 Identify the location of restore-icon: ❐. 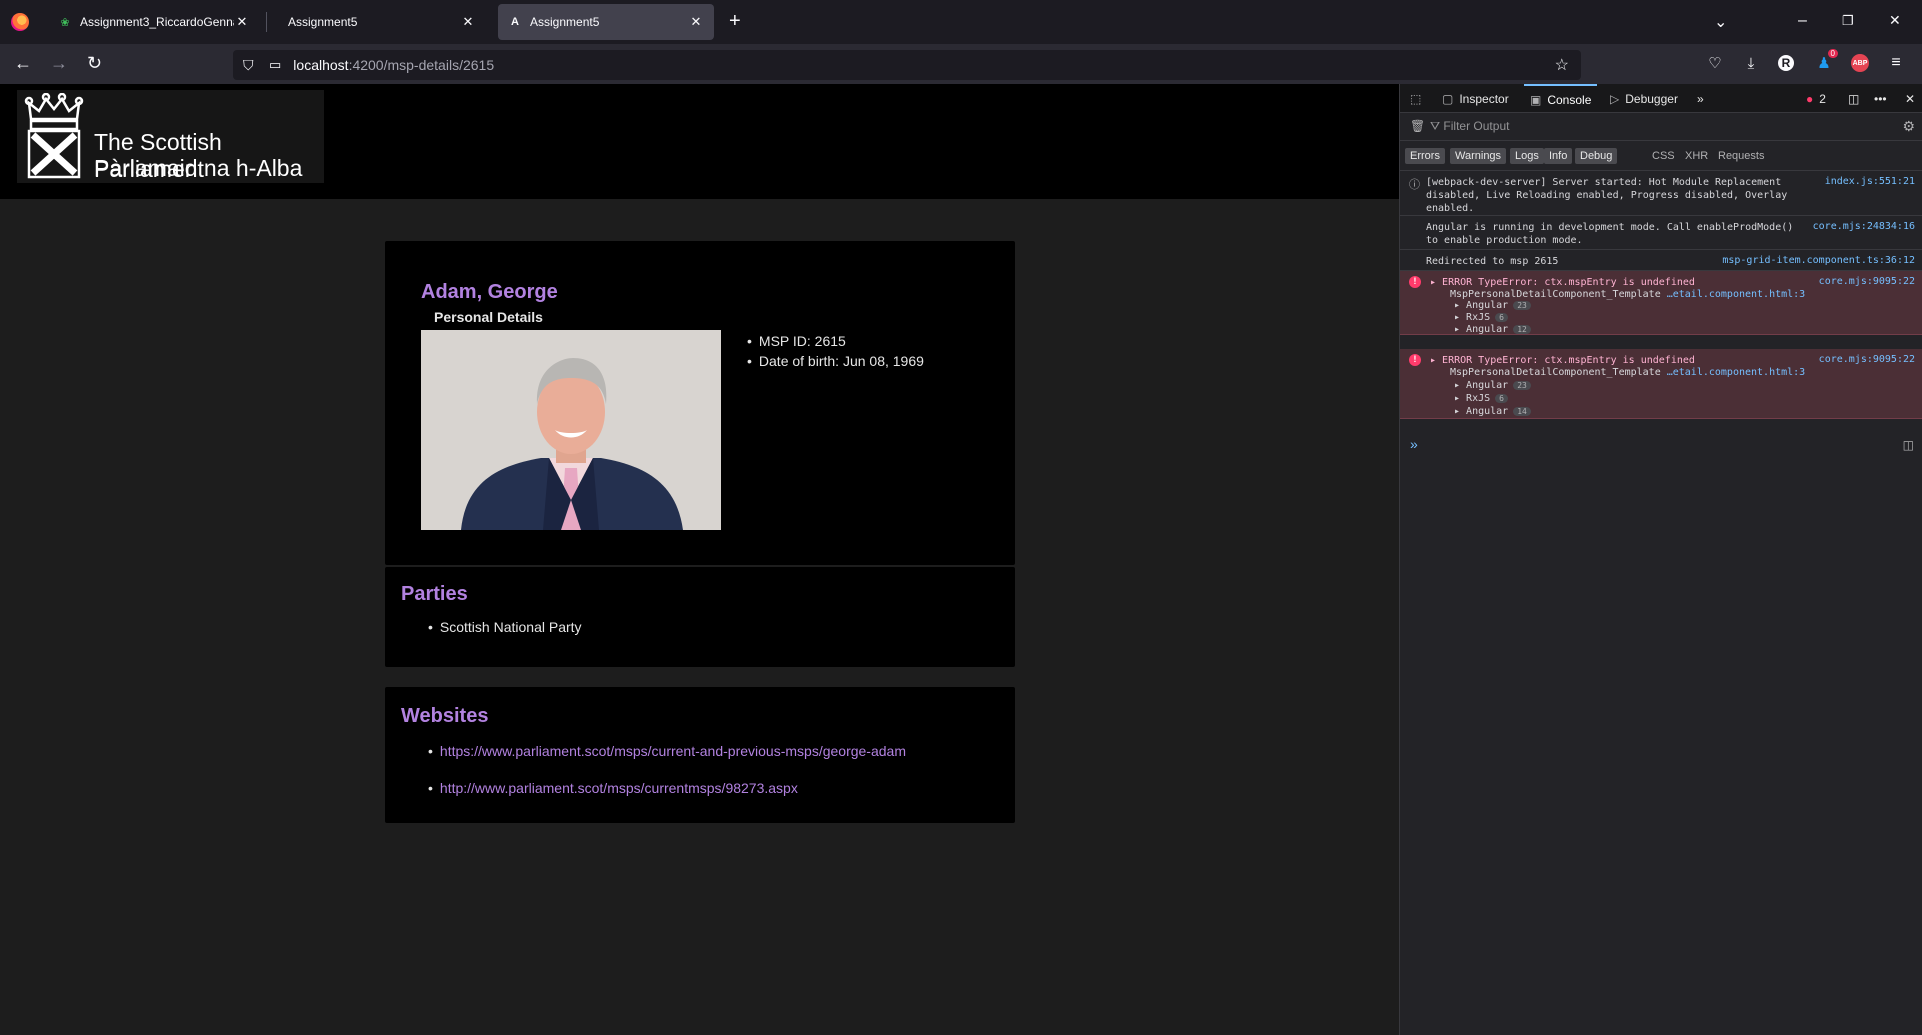
(1848, 21).